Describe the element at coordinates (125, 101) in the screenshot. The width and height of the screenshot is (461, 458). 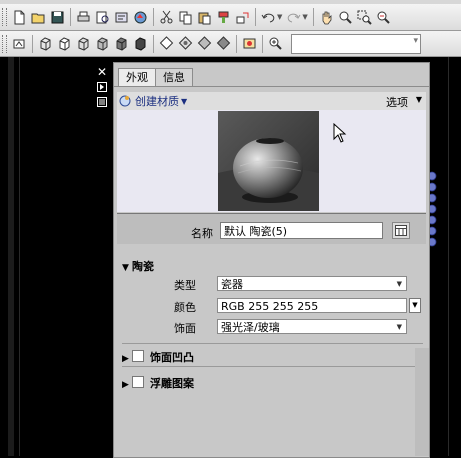
I see `create-material-icon` at that location.